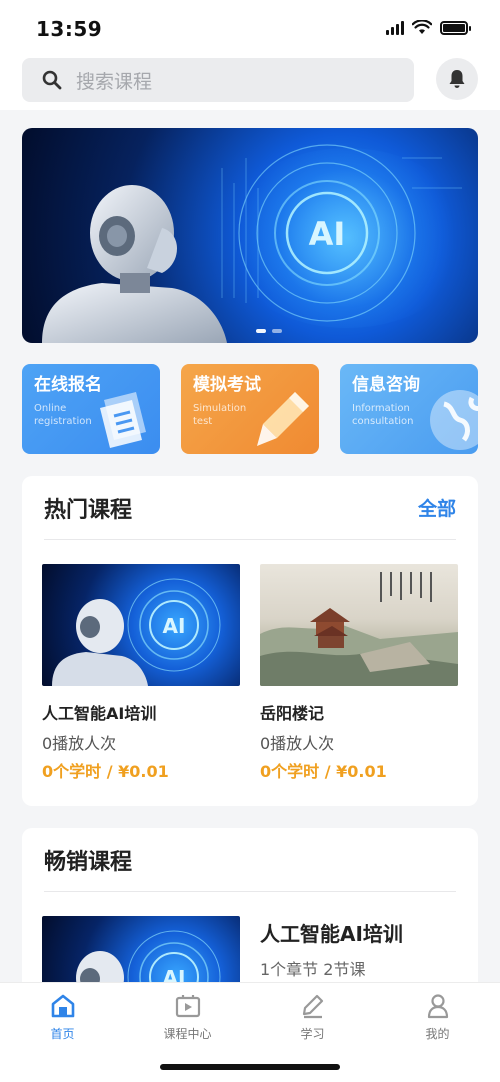  I want to click on course-card: AI 人工智能AI培训 0播放人次 0个学时 / ¥0.01, so click(141, 672).